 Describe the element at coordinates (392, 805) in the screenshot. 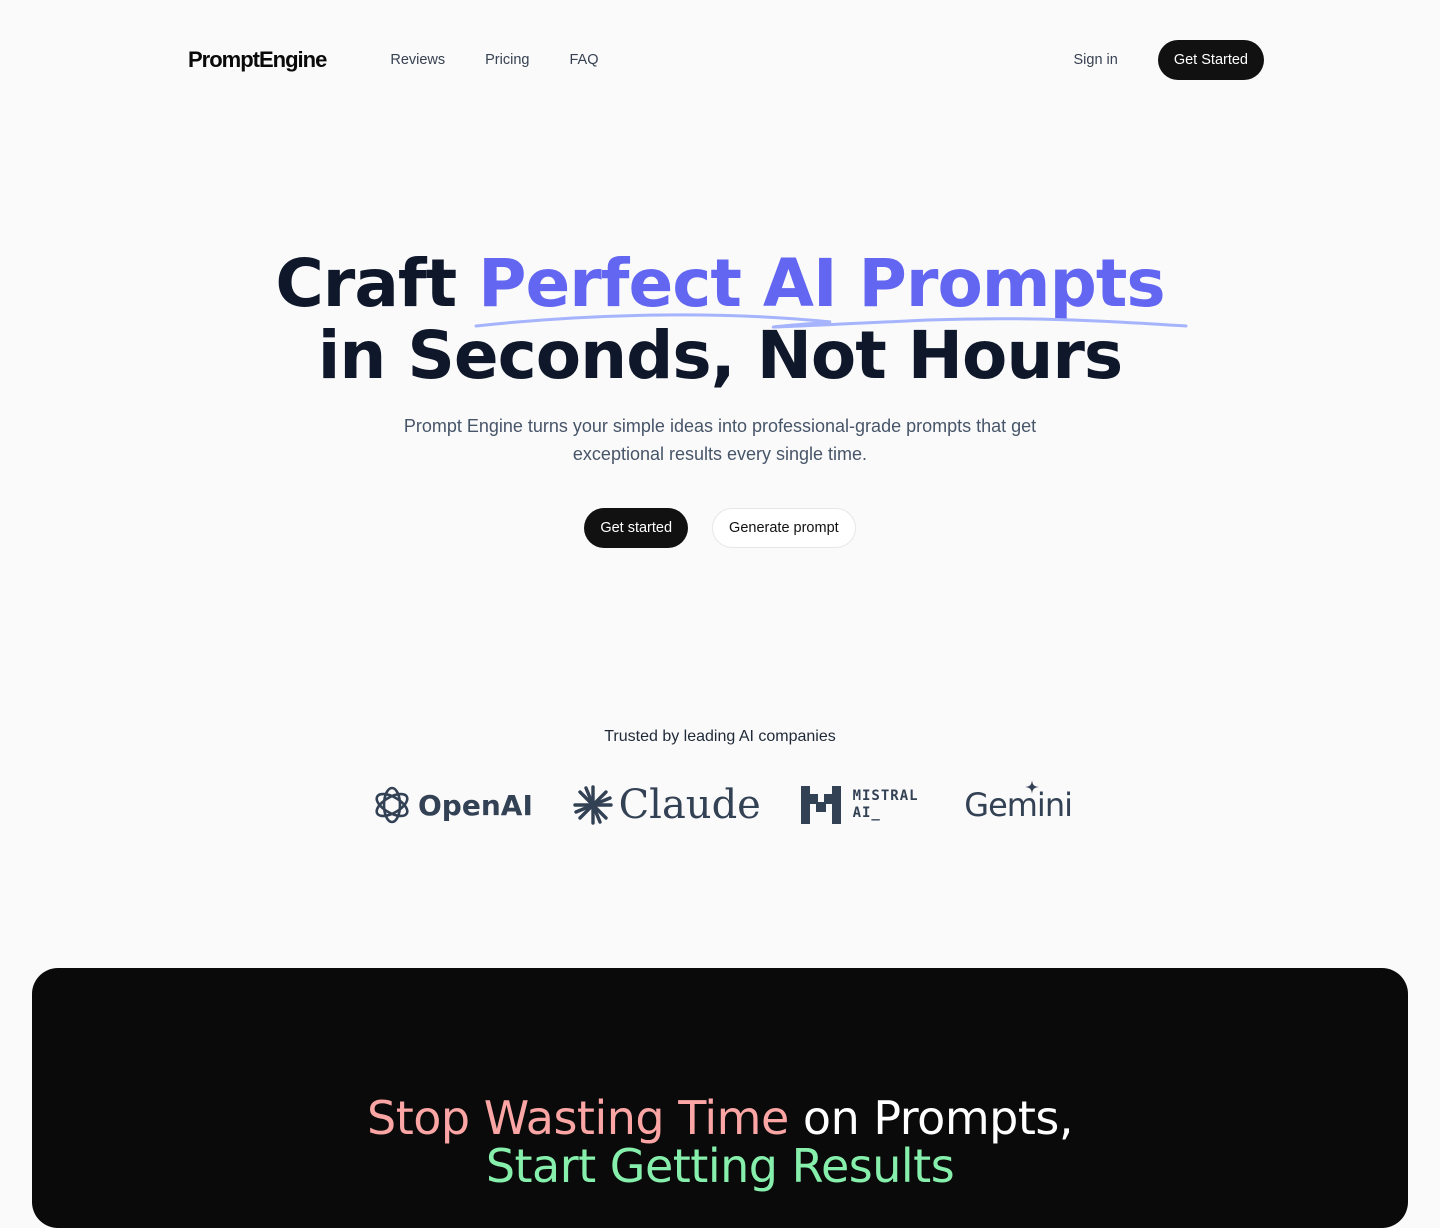

I see `openai-knot-icon` at that location.